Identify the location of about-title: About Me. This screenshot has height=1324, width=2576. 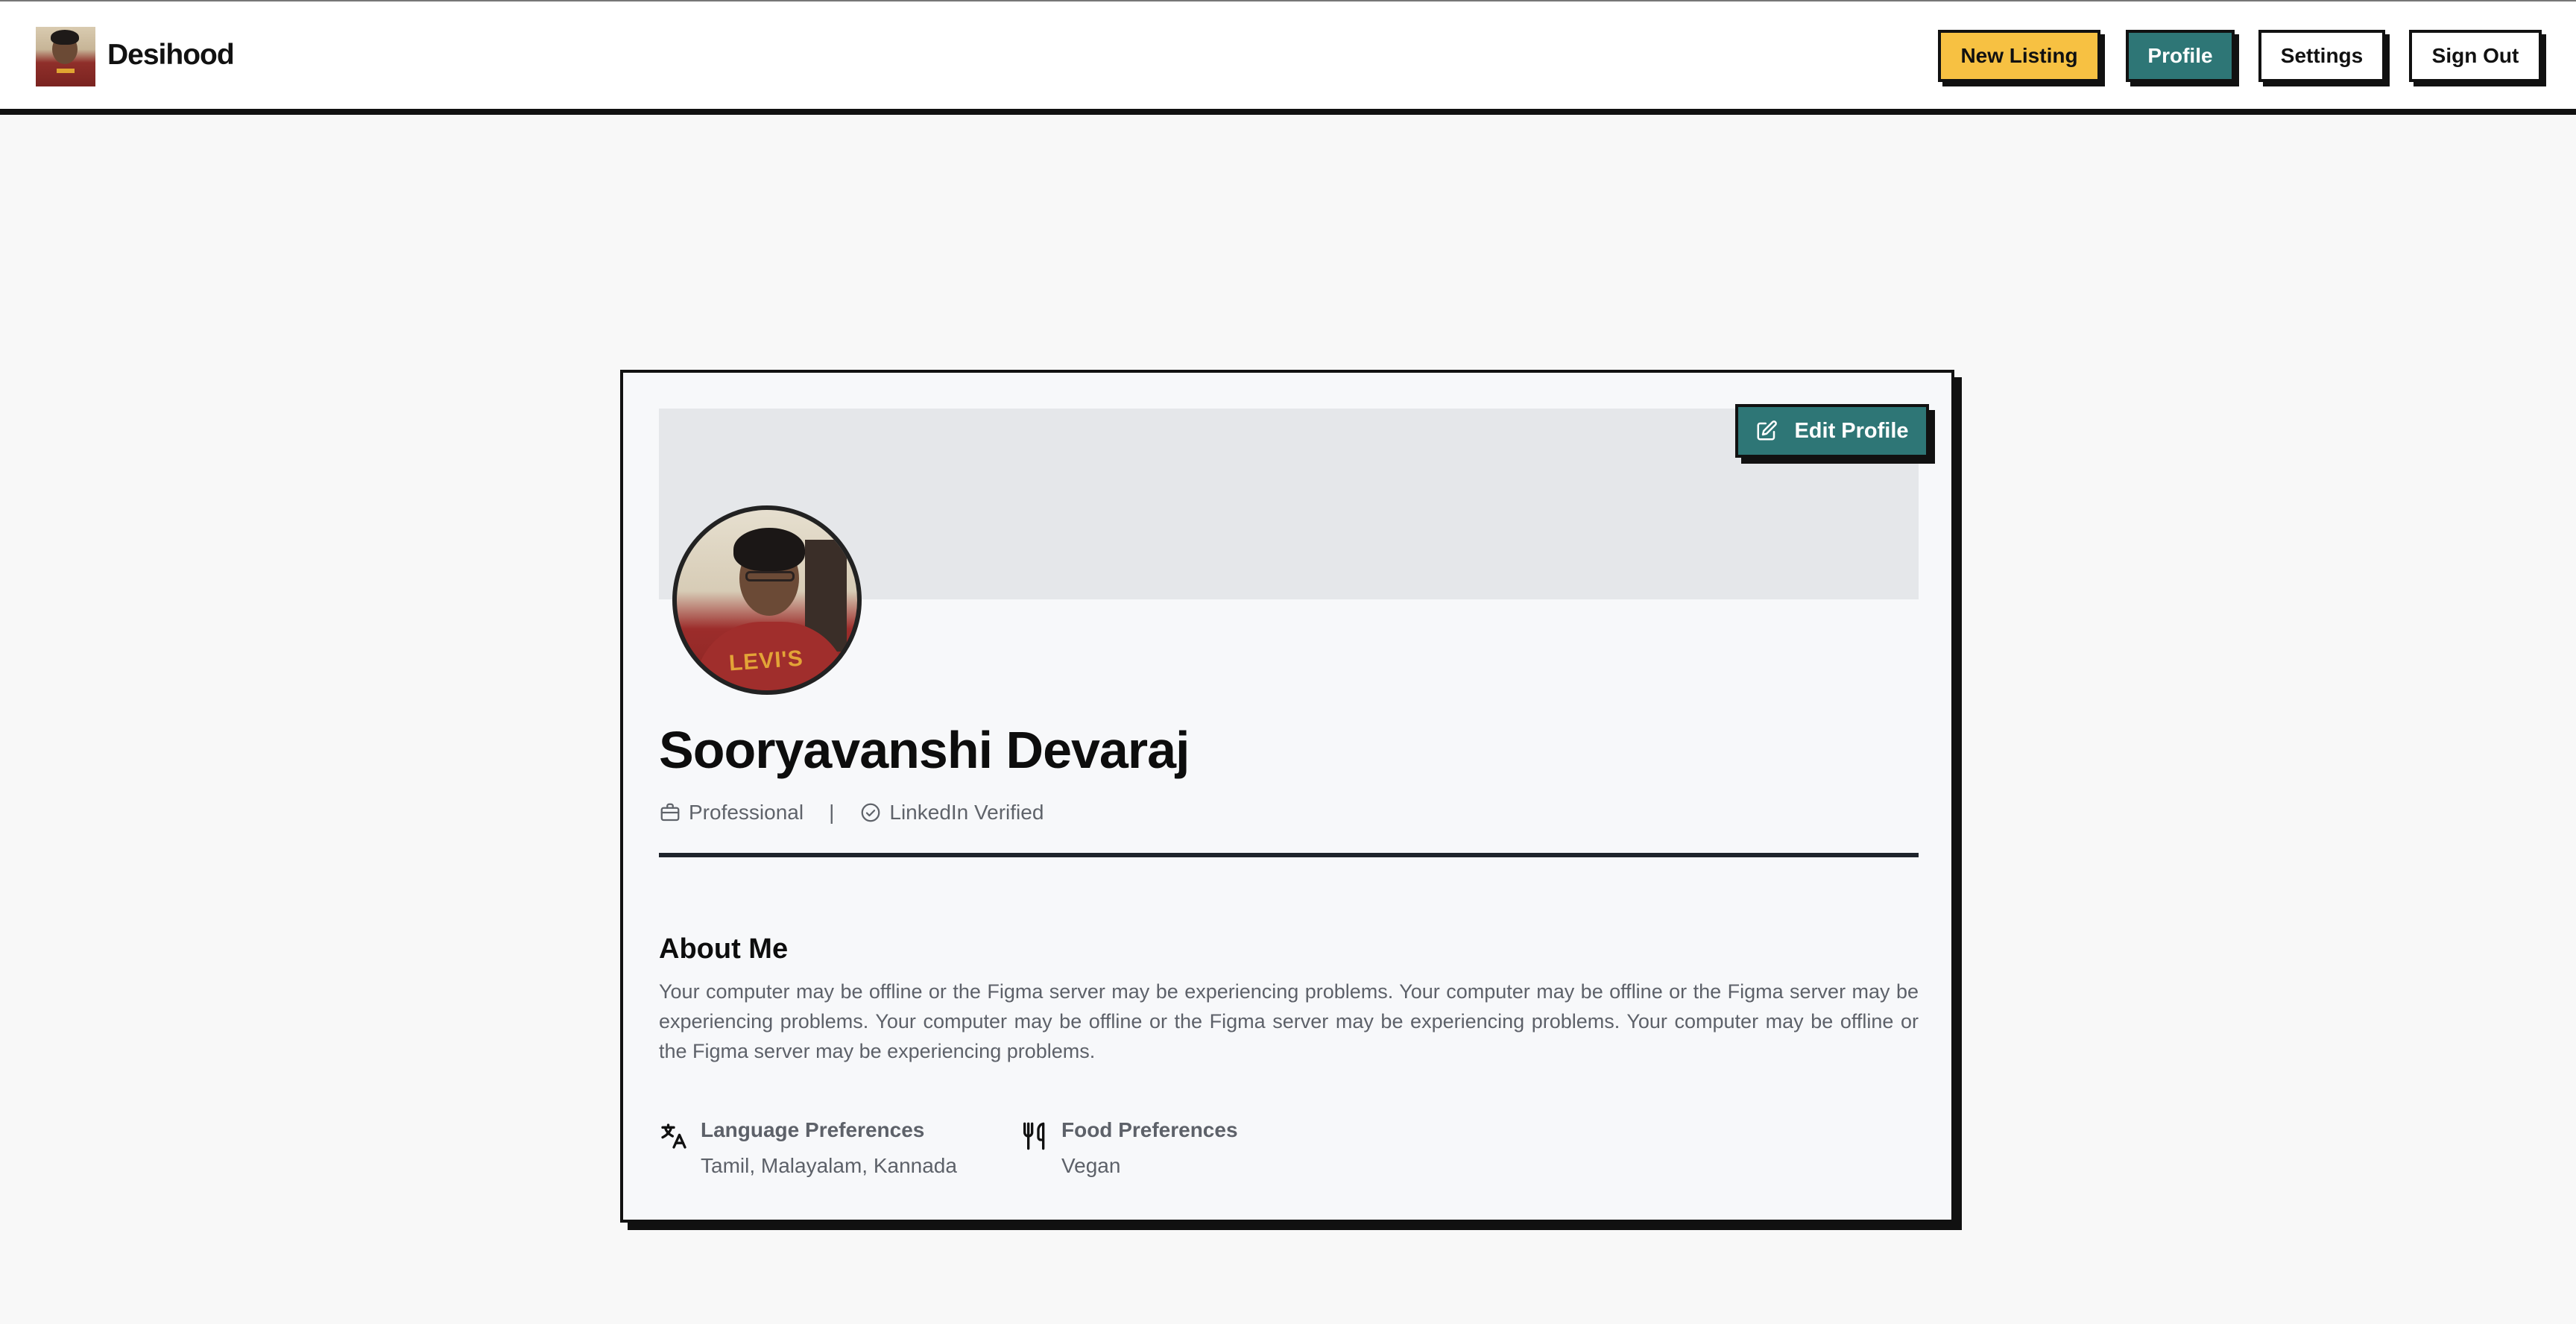
(724, 949).